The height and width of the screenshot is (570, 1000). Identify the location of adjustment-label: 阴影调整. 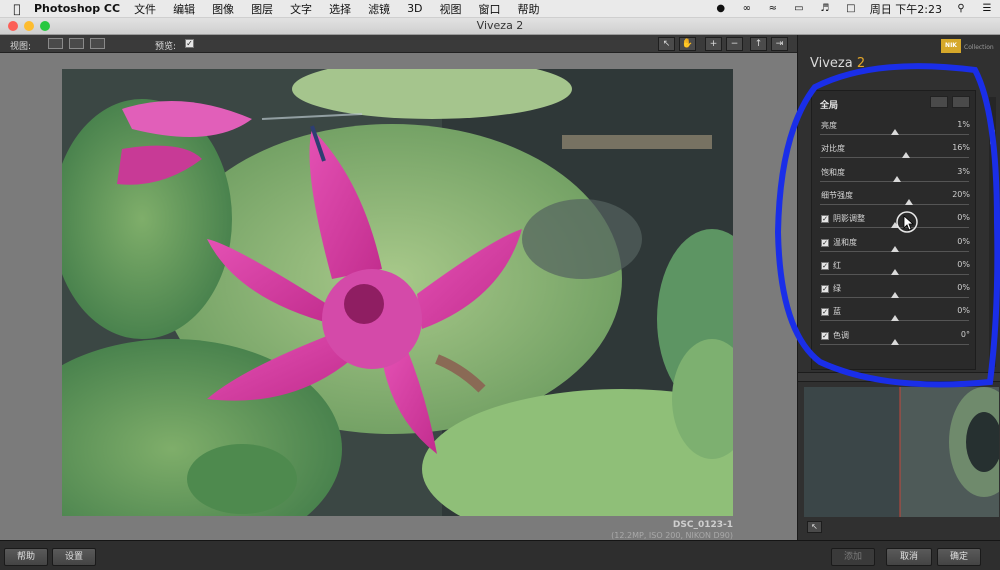
(849, 219).